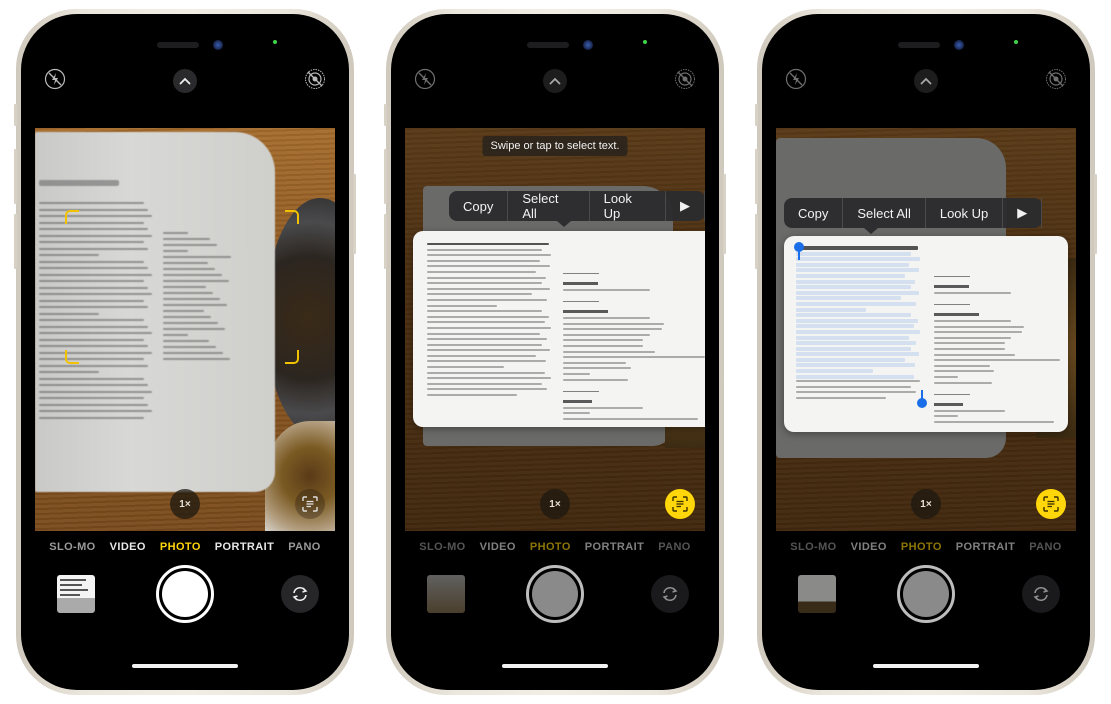  I want to click on recipe-intro-text, so click(491, 321).